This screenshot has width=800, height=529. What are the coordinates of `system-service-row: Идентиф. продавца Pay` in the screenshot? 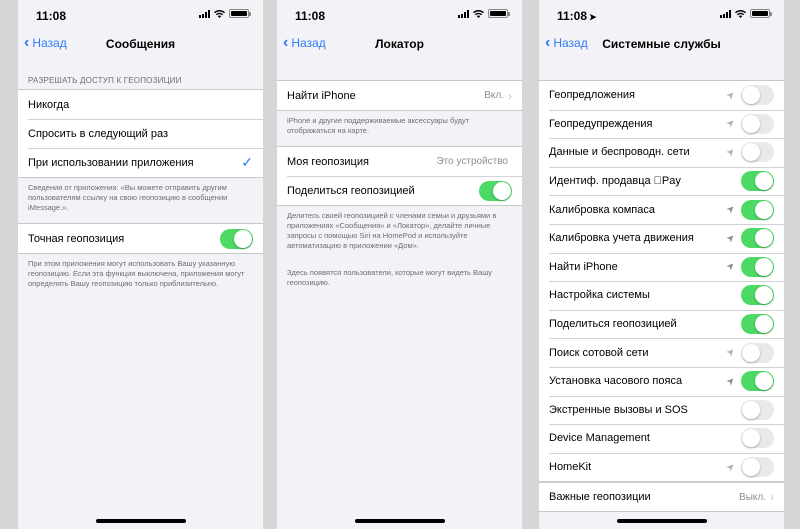 It's located at (661, 181).